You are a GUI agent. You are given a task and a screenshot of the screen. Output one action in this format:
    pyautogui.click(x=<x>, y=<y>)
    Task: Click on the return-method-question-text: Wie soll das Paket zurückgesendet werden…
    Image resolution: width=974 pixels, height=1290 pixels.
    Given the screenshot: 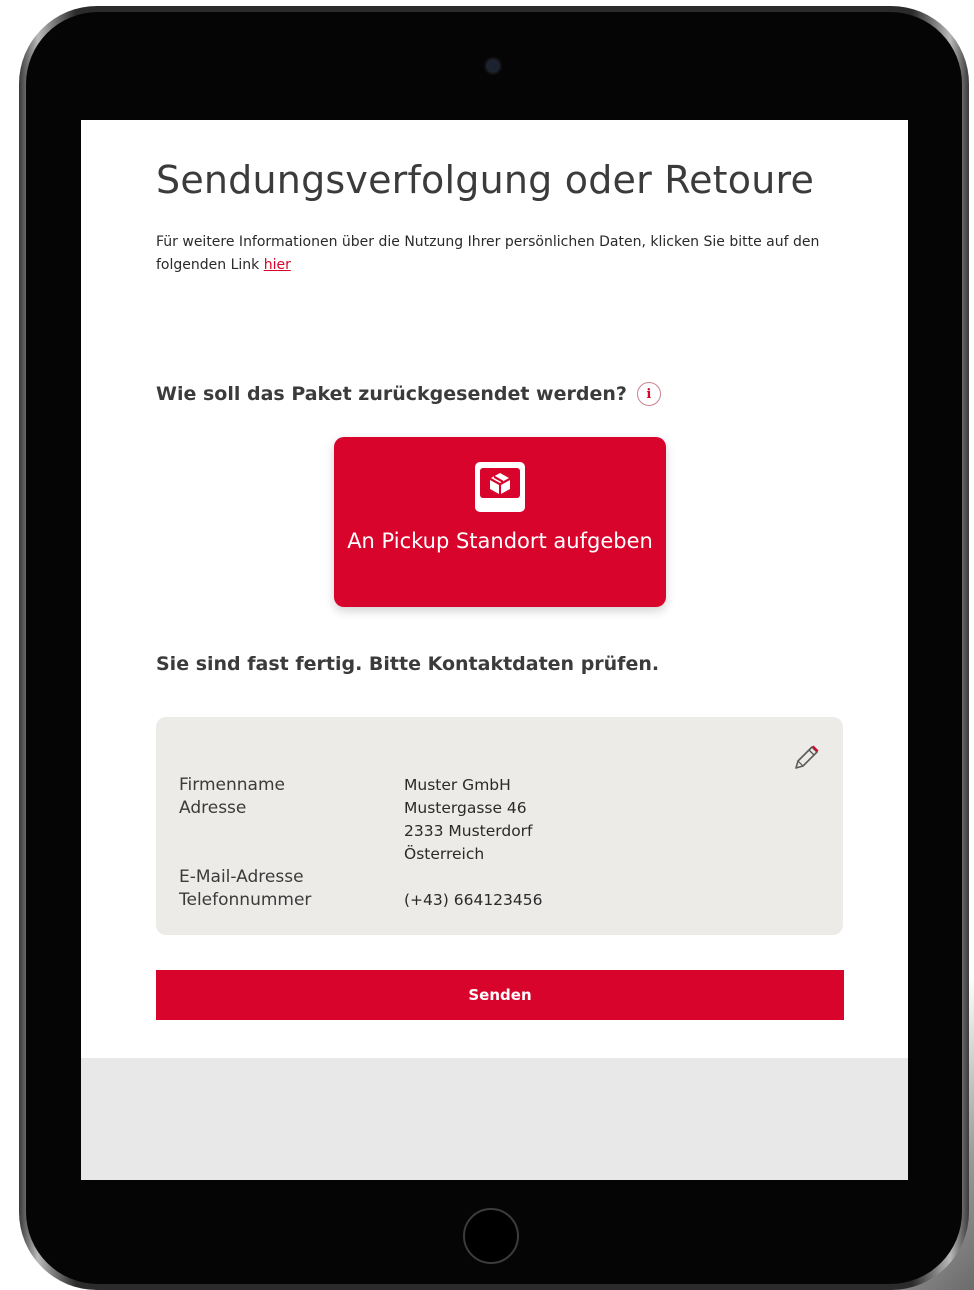 What is the action you would take?
    pyautogui.click(x=391, y=394)
    